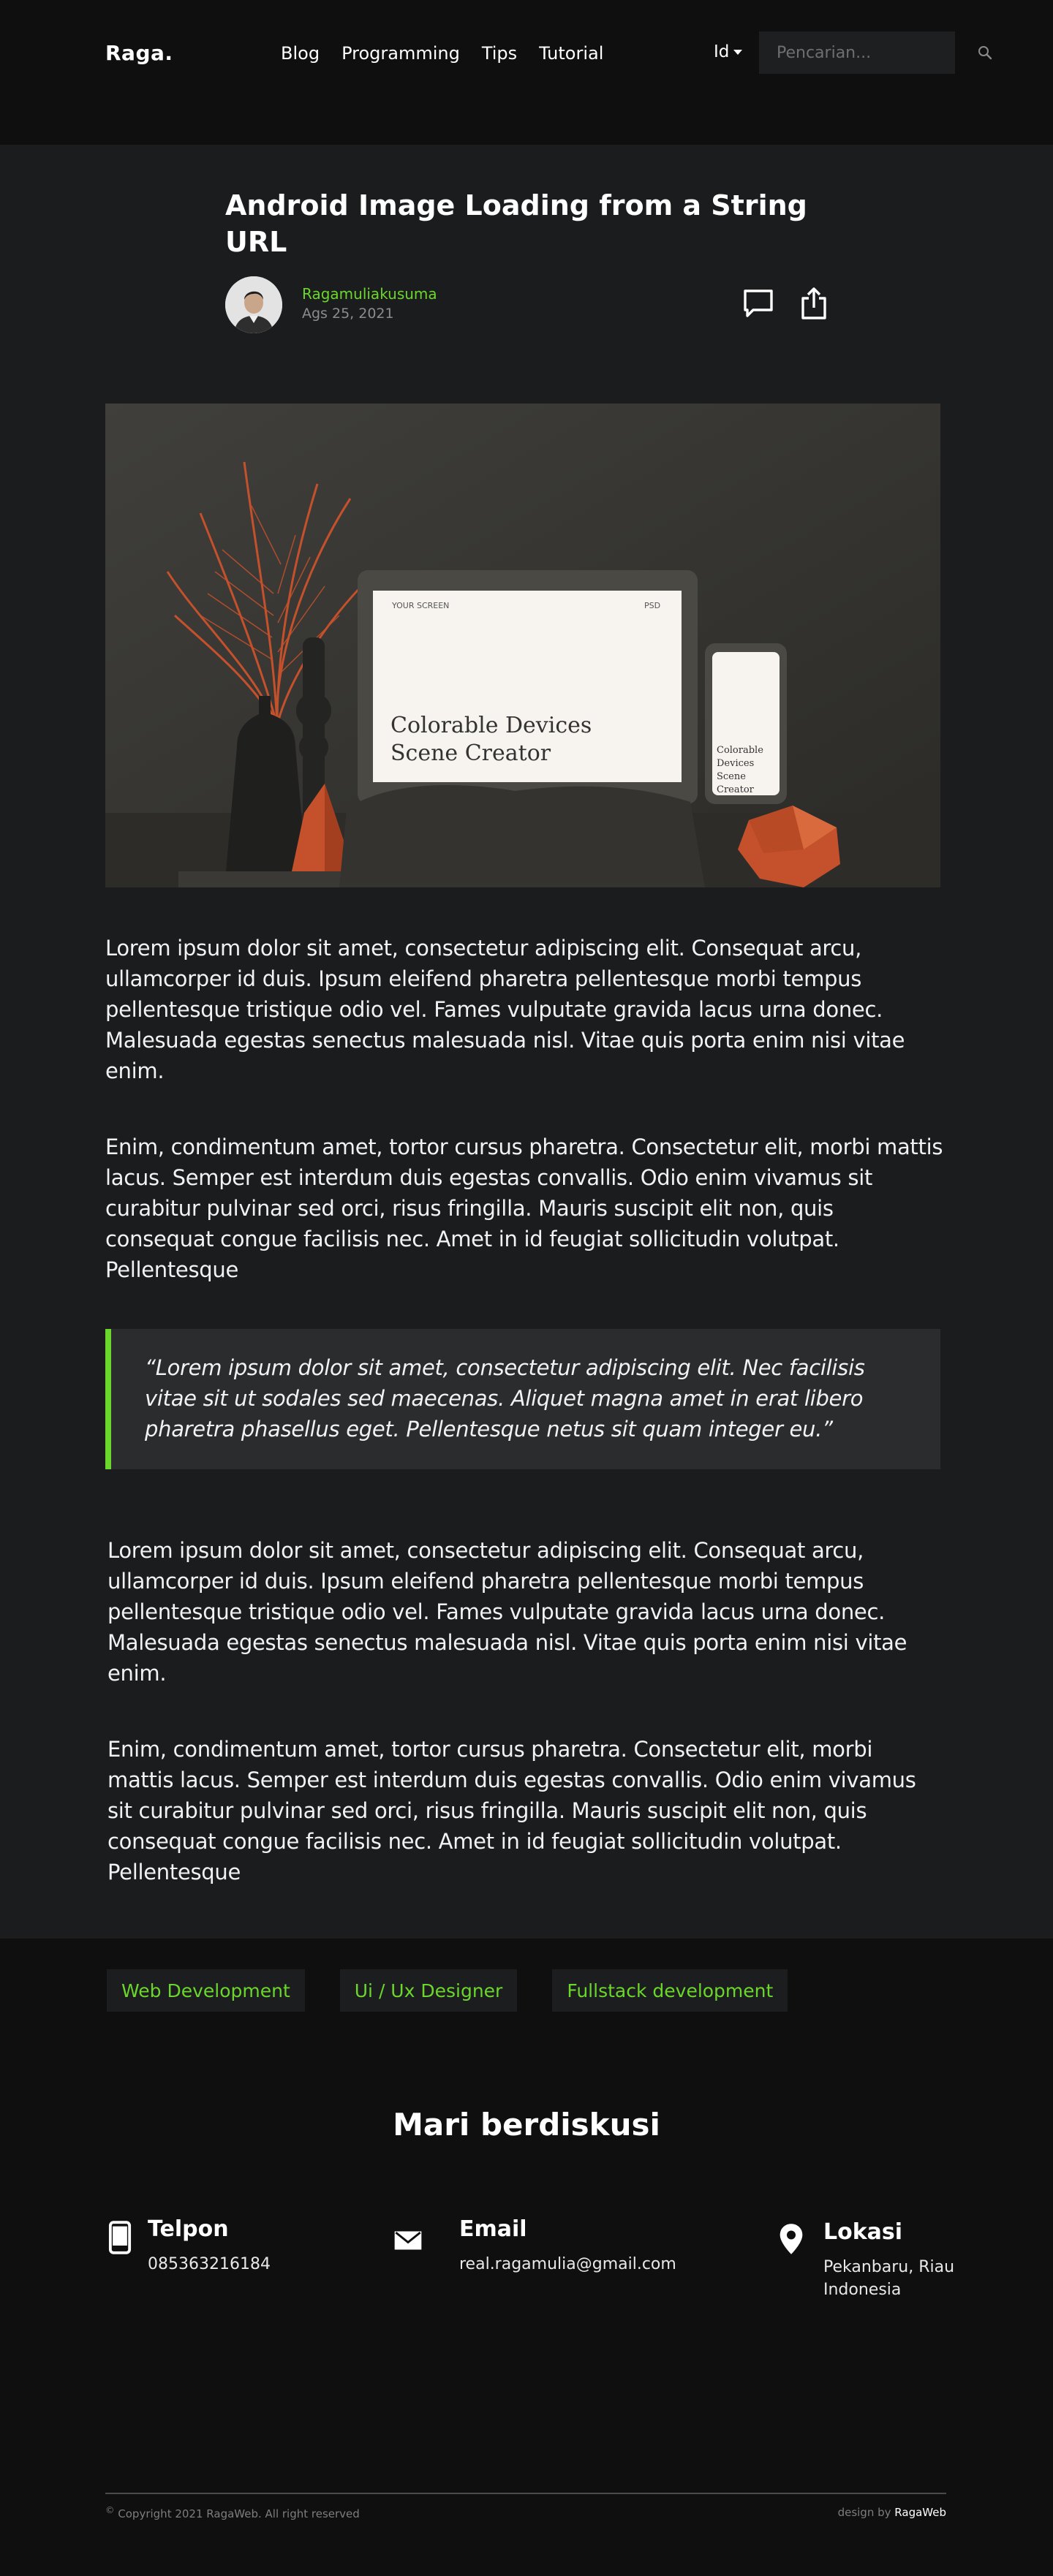 The height and width of the screenshot is (2576, 1053). Describe the element at coordinates (120, 2237) in the screenshot. I see `phone-icon` at that location.